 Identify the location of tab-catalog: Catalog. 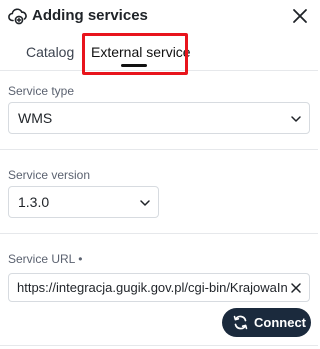
(50, 52).